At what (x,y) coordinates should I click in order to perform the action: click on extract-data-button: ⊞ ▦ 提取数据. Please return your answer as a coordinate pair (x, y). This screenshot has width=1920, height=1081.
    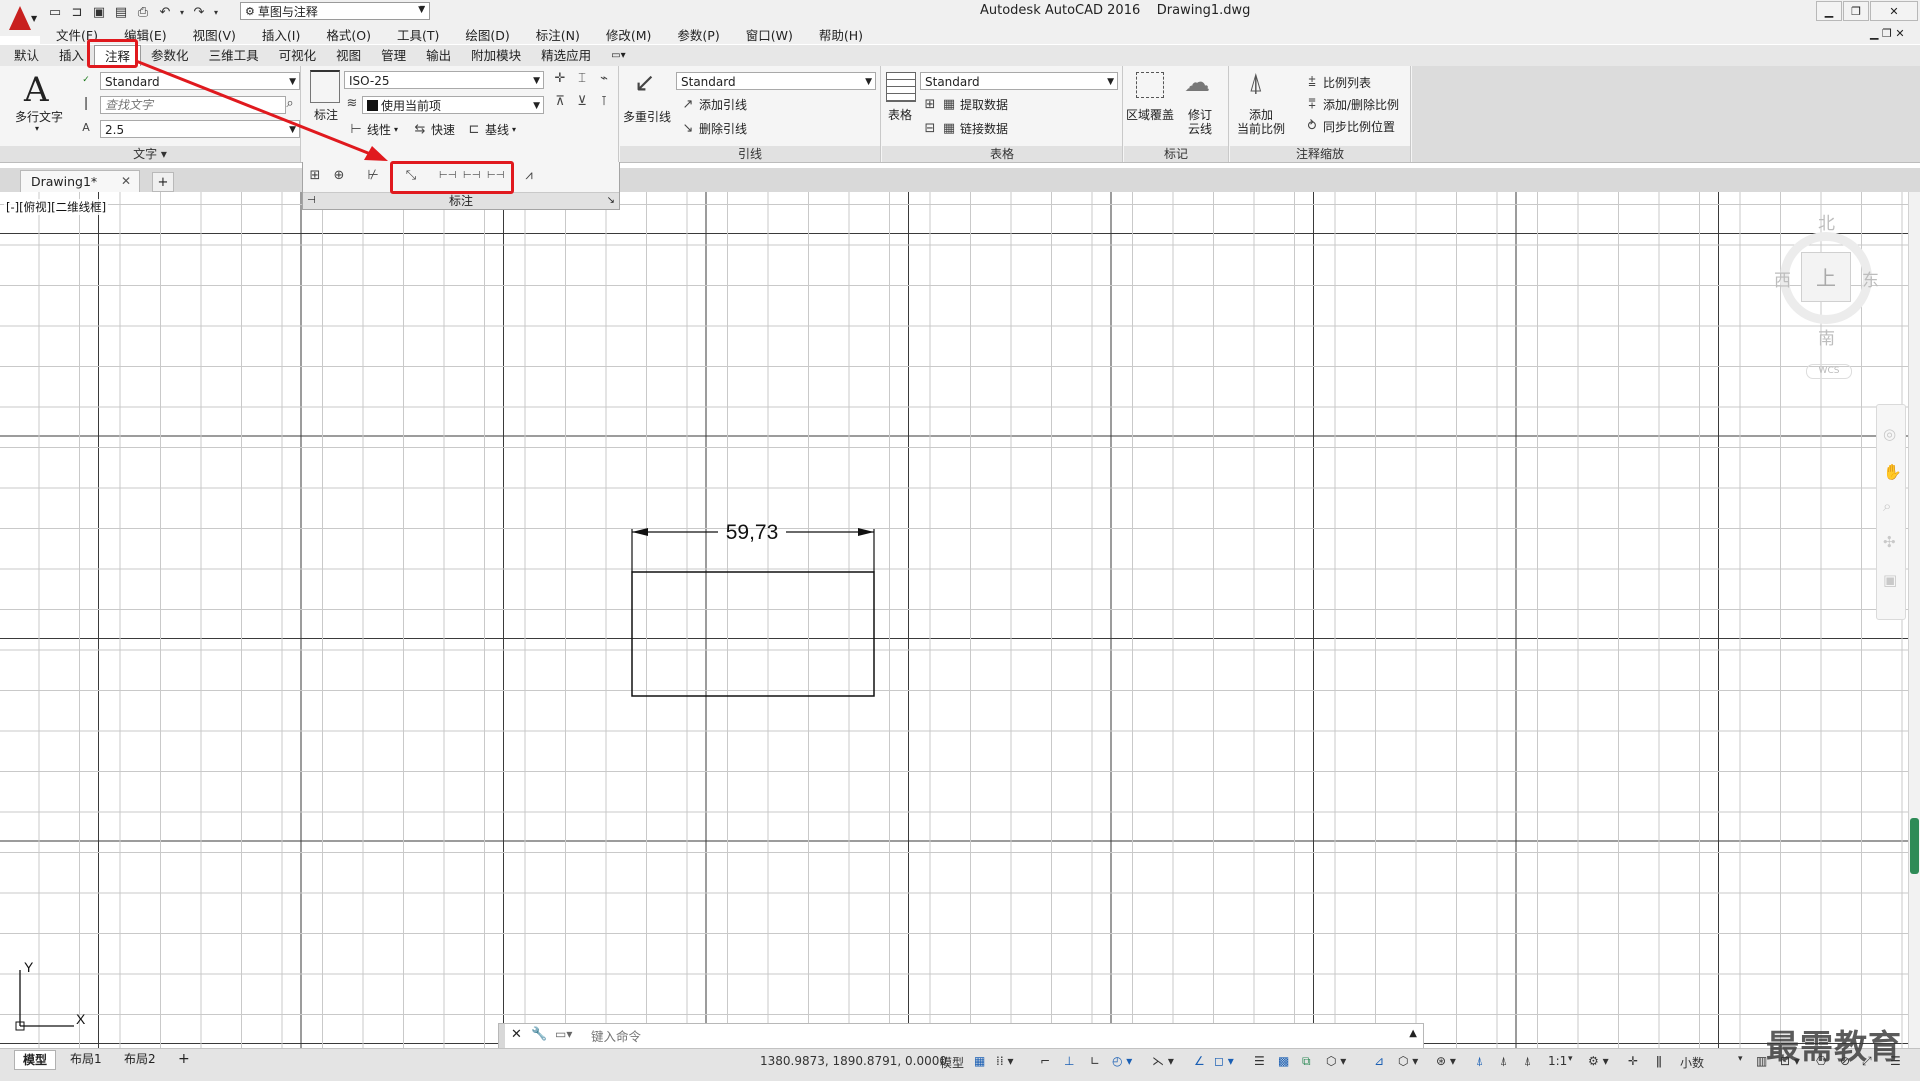
    Looking at the image, I should click on (965, 104).